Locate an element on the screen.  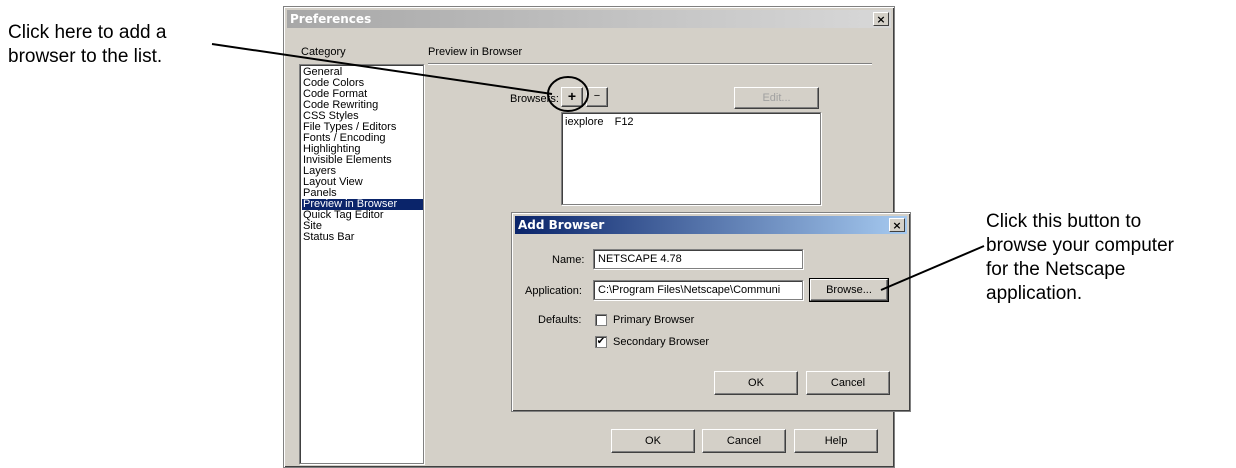
secondary-browser-checkbox: ✔ is located at coordinates (601, 342).